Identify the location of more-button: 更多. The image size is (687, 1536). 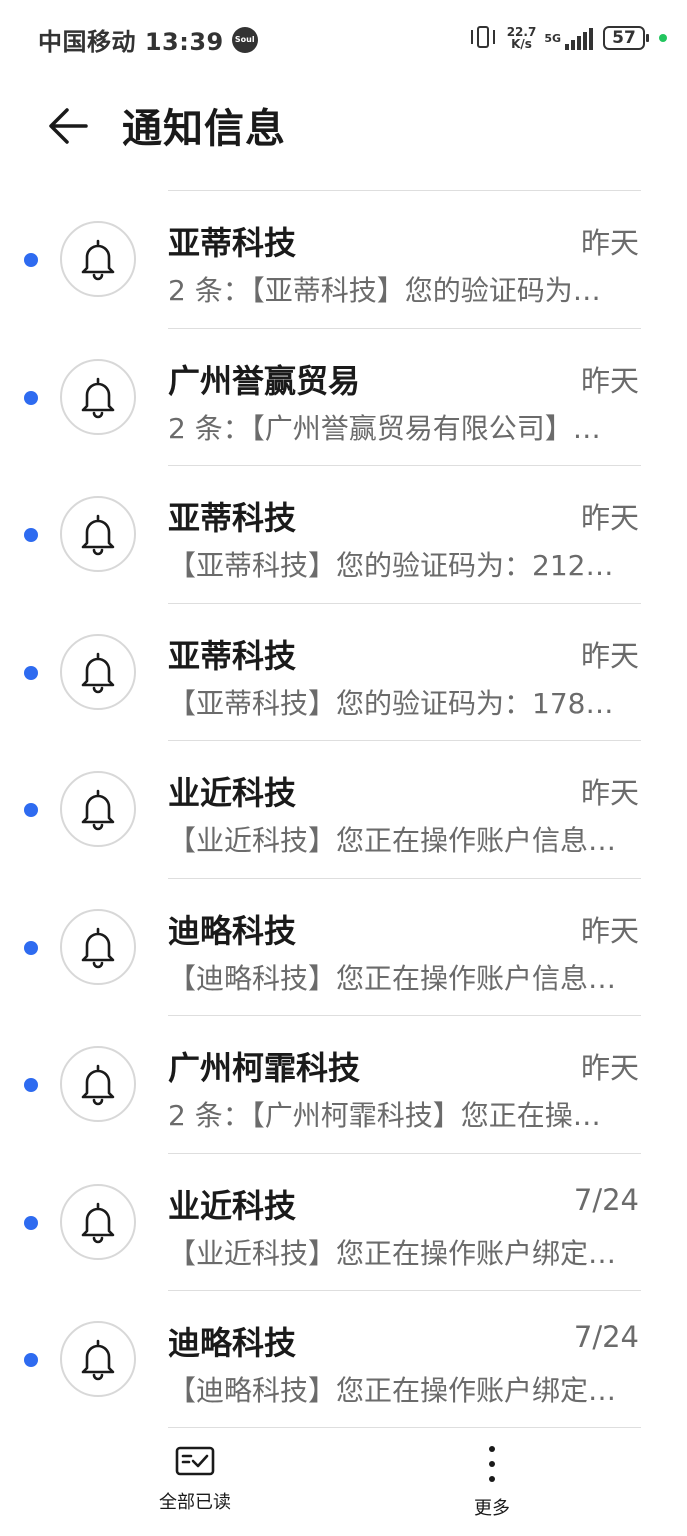
(492, 1482).